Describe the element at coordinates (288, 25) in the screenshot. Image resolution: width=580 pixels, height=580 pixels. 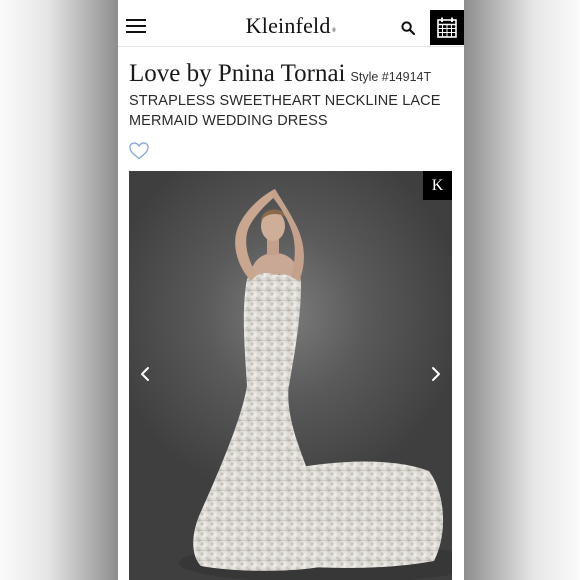
I see `logo-text: Kleinfeld` at that location.